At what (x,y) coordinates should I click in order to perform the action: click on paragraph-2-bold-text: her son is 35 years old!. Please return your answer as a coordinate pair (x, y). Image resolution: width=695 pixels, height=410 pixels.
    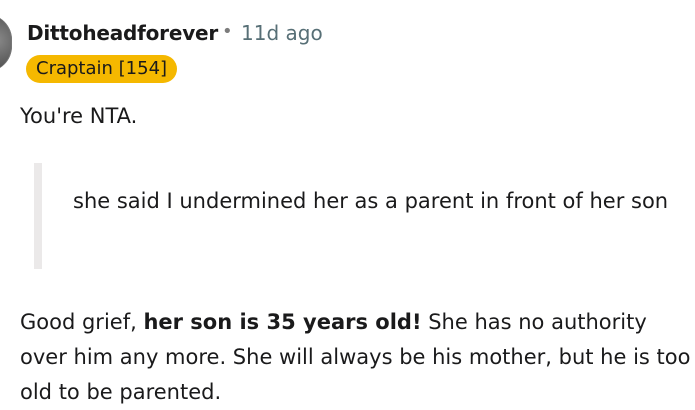
    Looking at the image, I should click on (282, 322).